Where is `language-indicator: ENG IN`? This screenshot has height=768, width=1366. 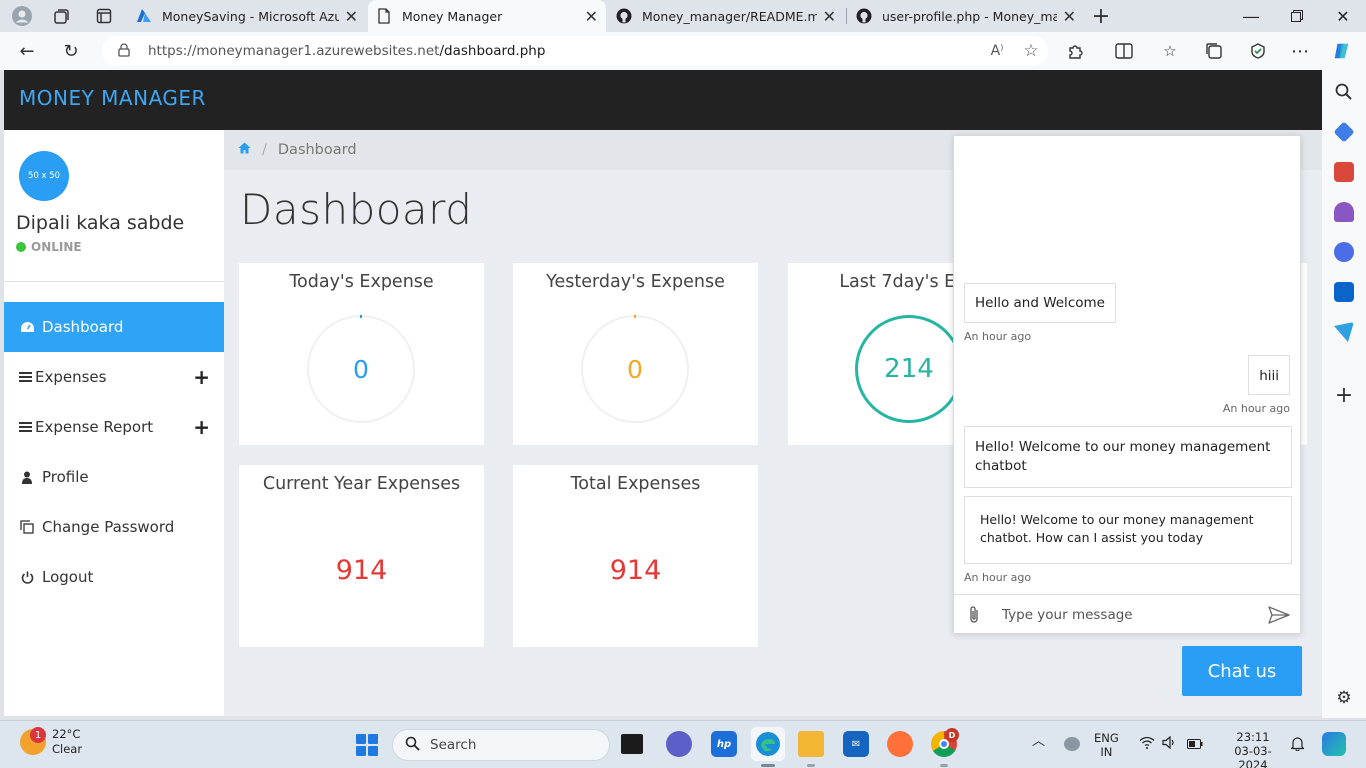
language-indicator: ENG IN is located at coordinates (1106, 745).